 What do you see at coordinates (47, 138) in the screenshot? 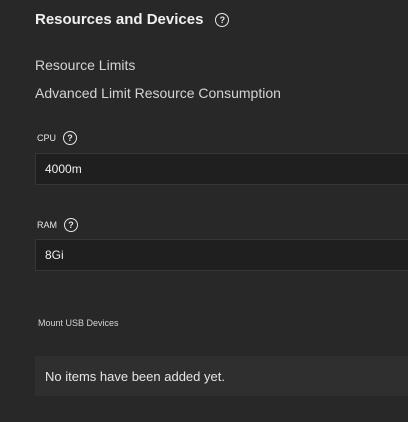
I see `cpu-label: CPU` at bounding box center [47, 138].